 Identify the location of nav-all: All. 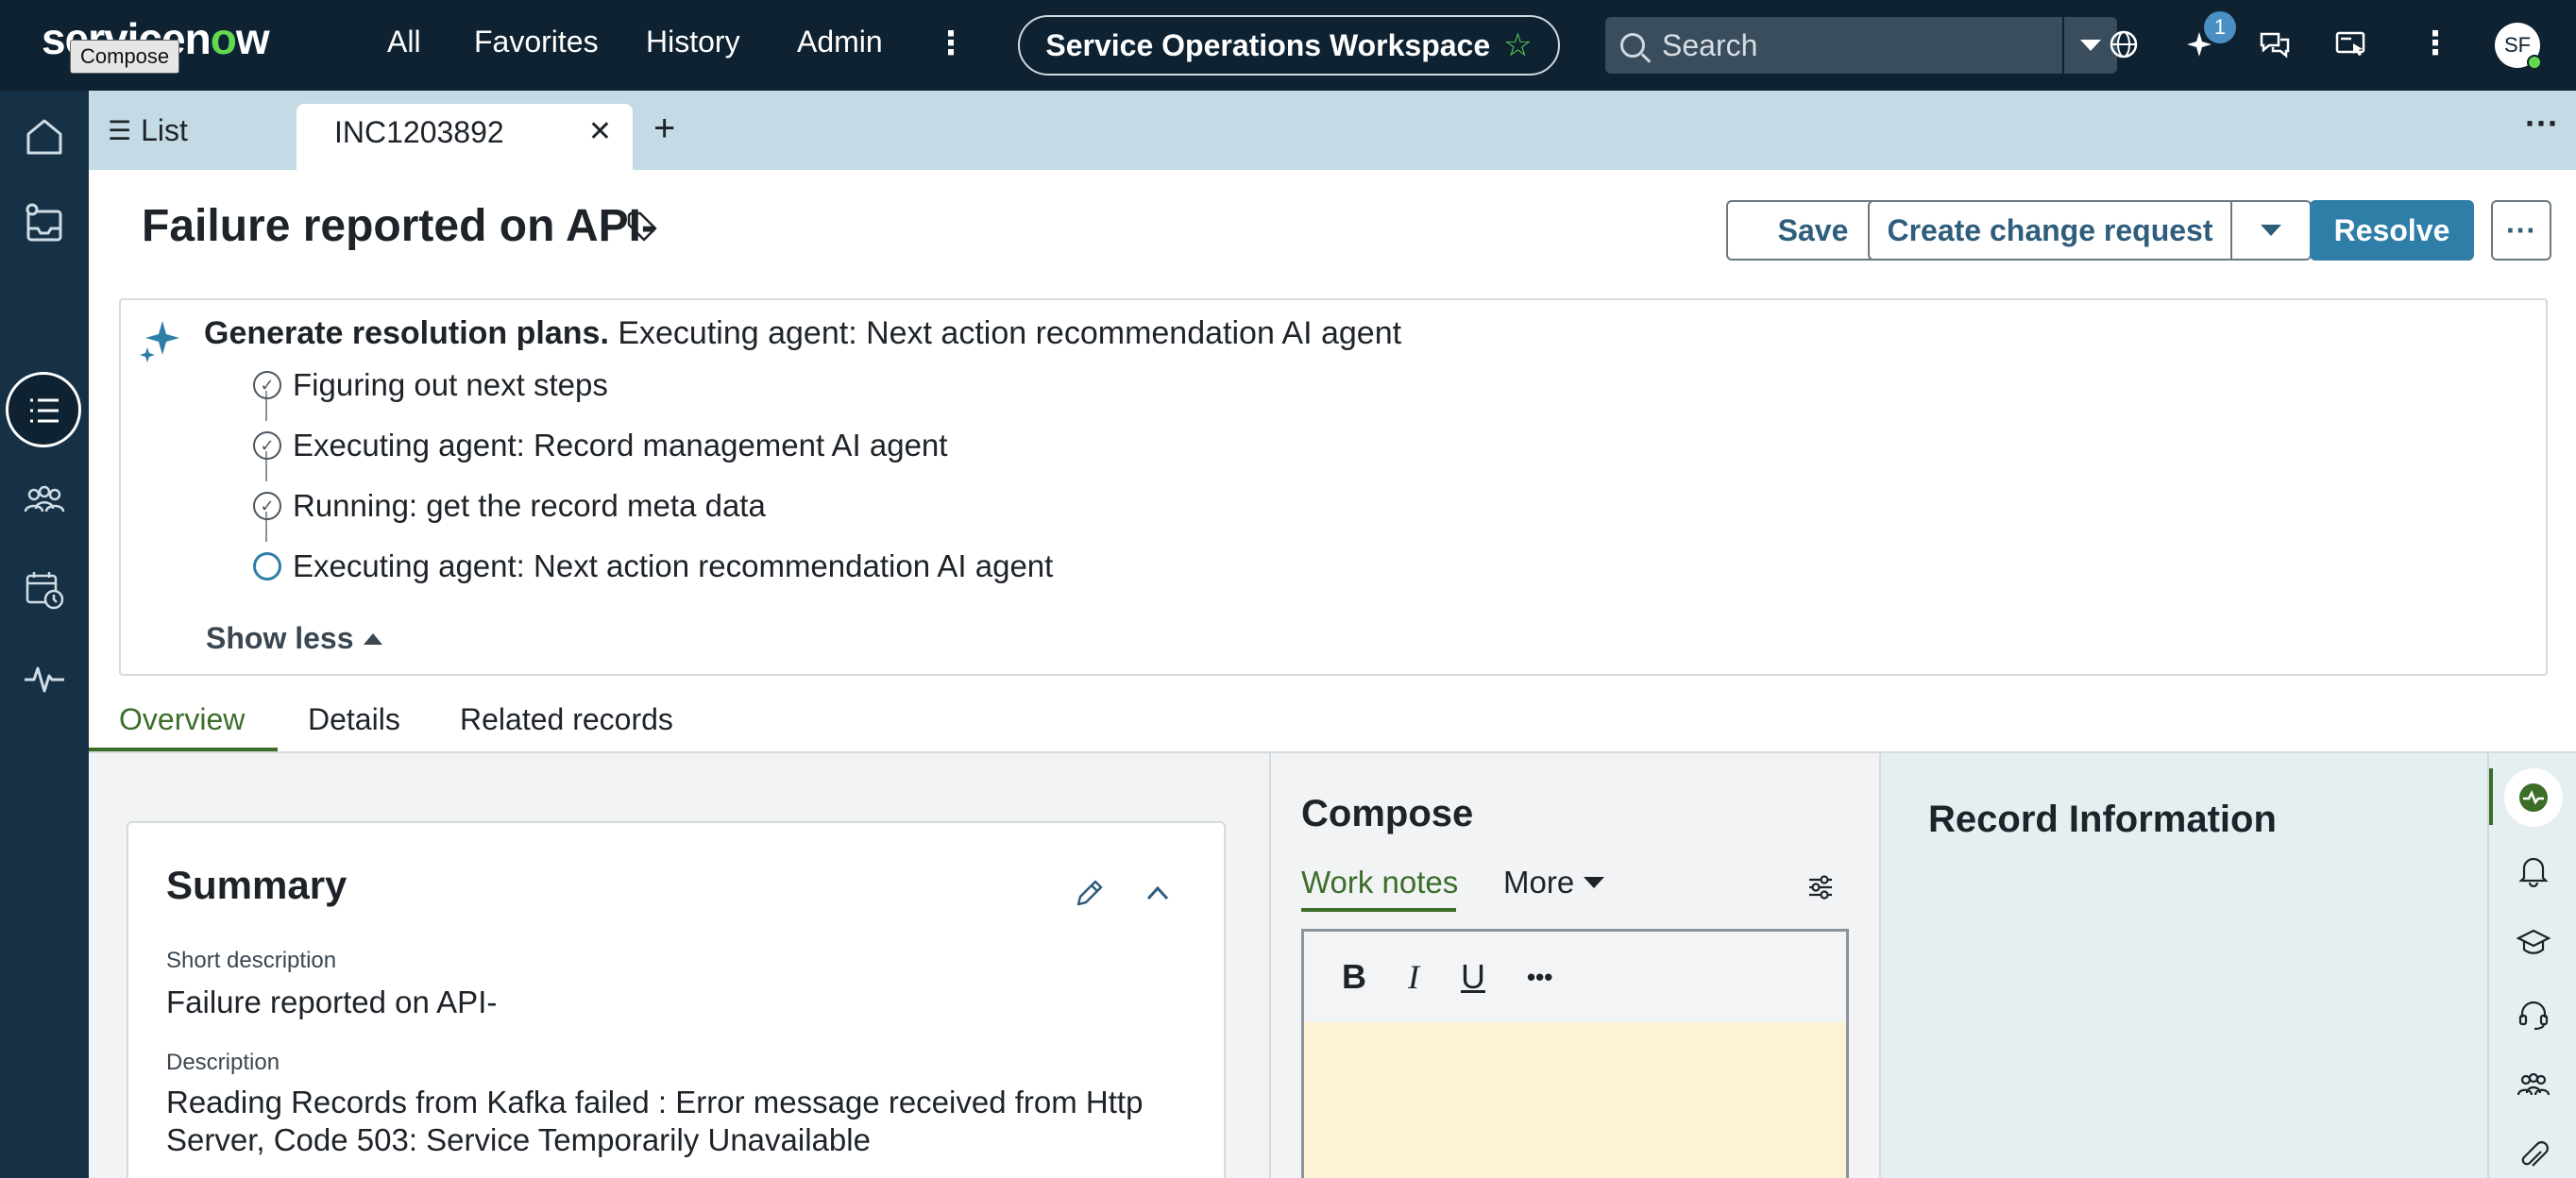
(404, 42).